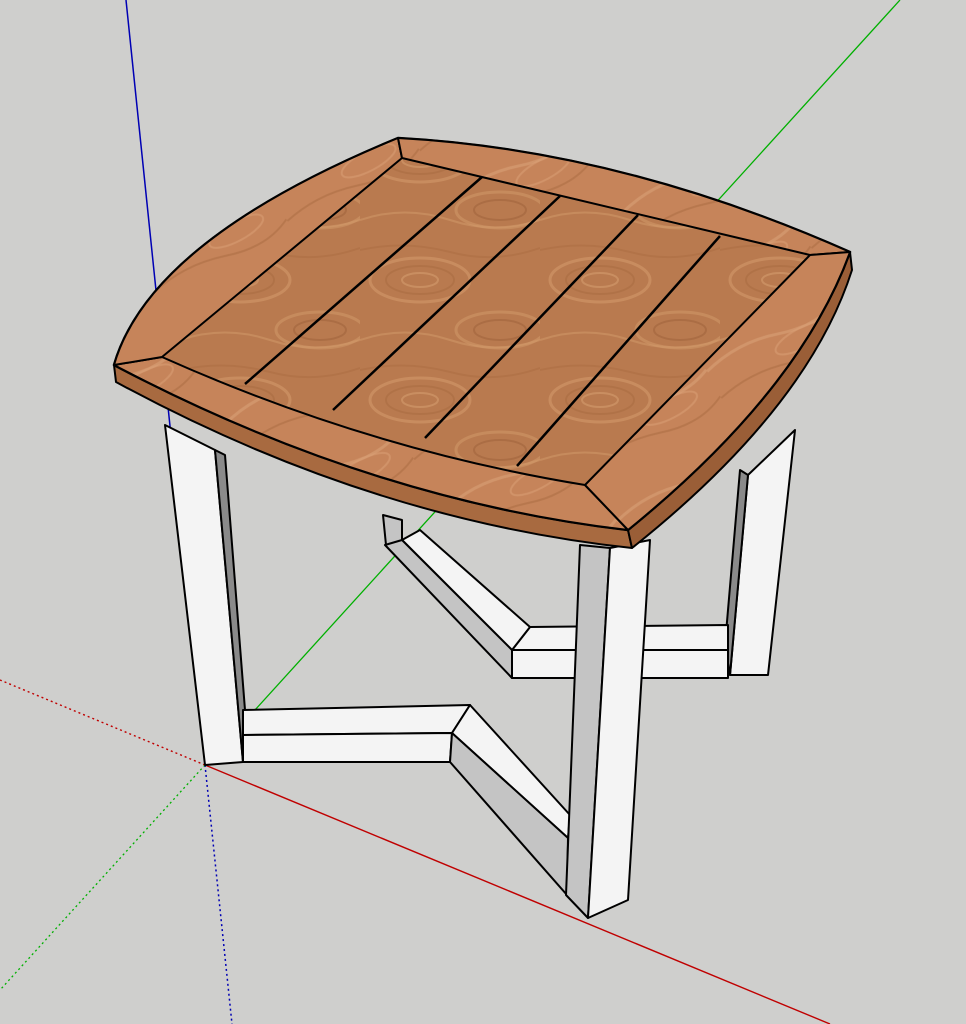 Image resolution: width=966 pixels, height=1024 pixels. Describe the element at coordinates (218, 894) in the screenshot. I see `blue-axis-dotted` at that location.